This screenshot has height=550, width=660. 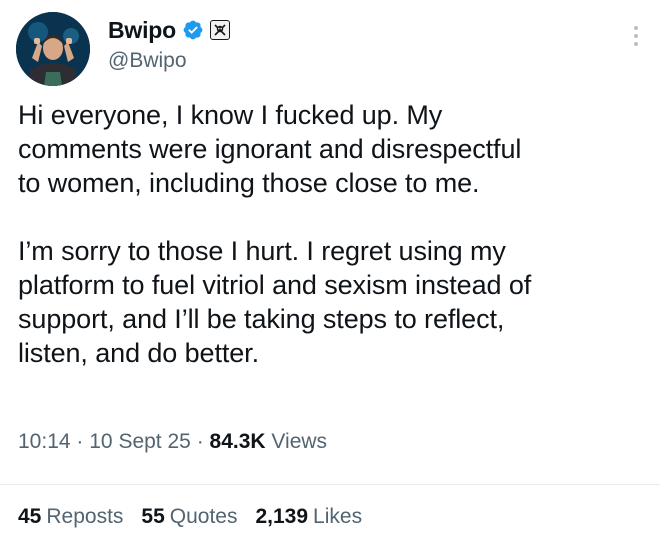 I want to click on display-name: Bwipo, so click(x=142, y=30).